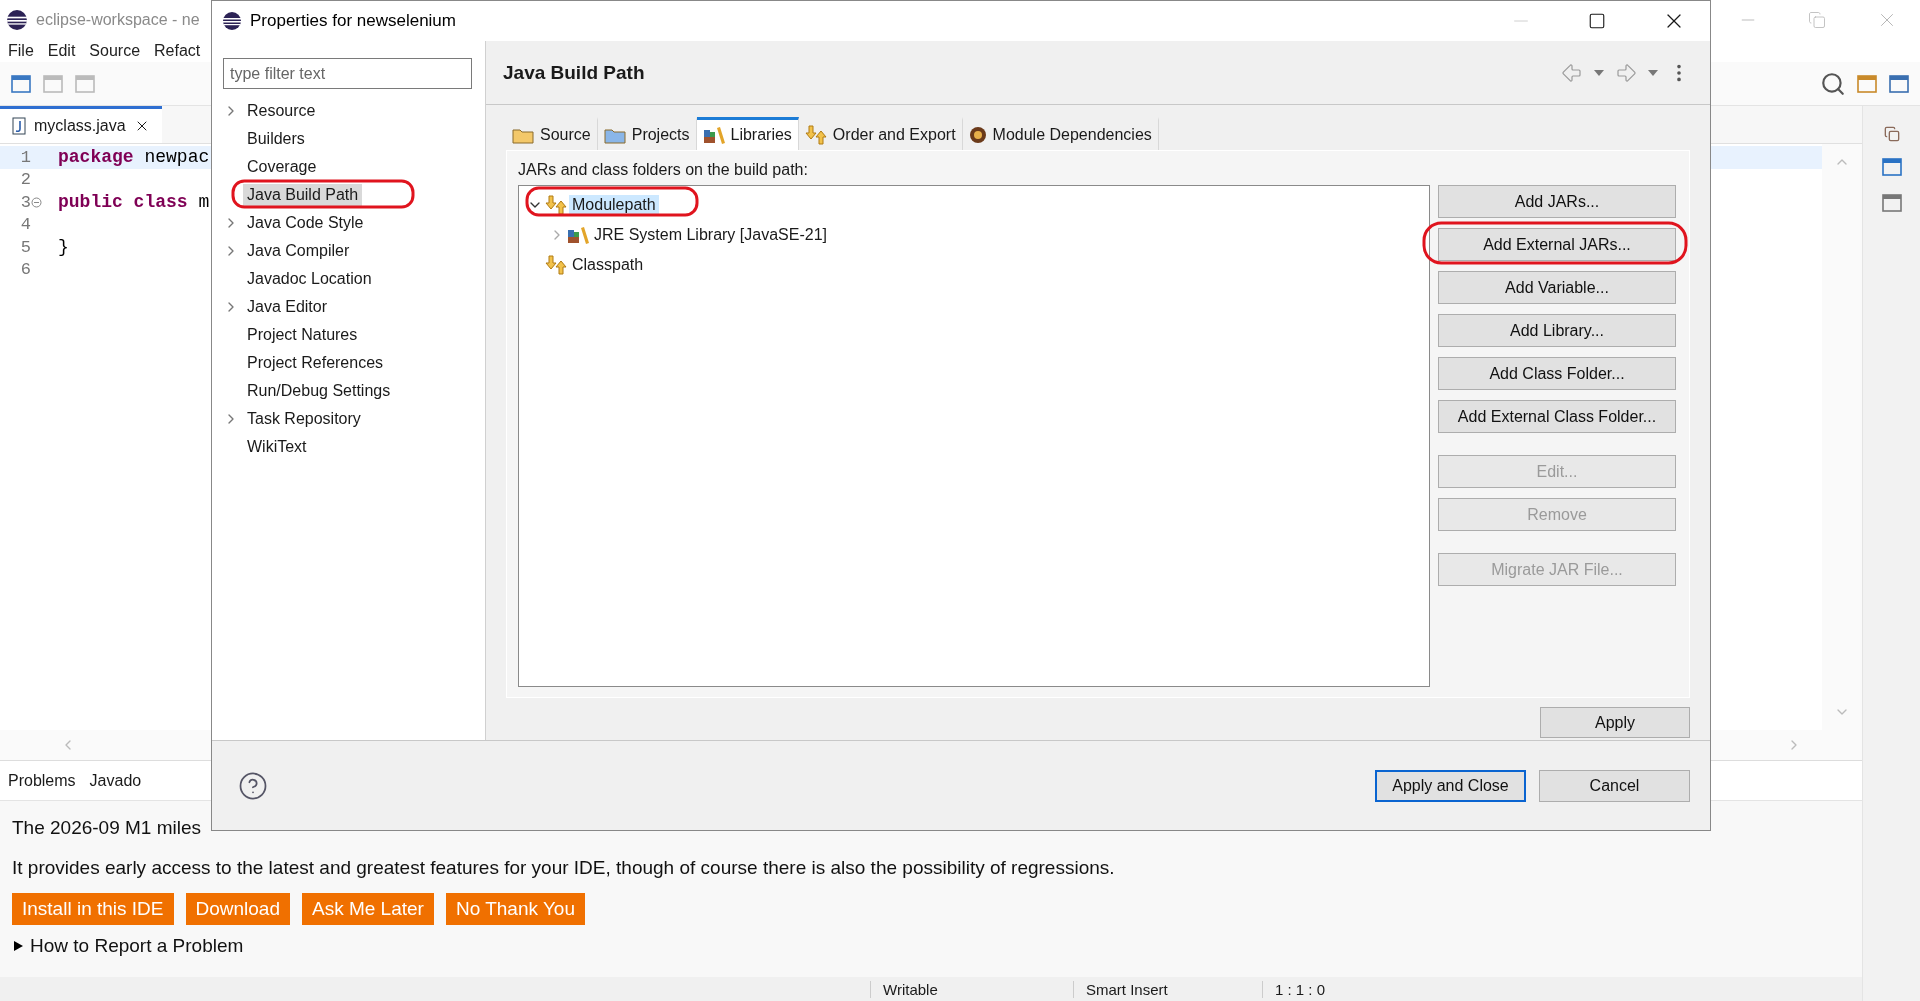 This screenshot has height=1001, width=1920. What do you see at coordinates (303, 195) in the screenshot?
I see `nav-item: Java Build Path` at bounding box center [303, 195].